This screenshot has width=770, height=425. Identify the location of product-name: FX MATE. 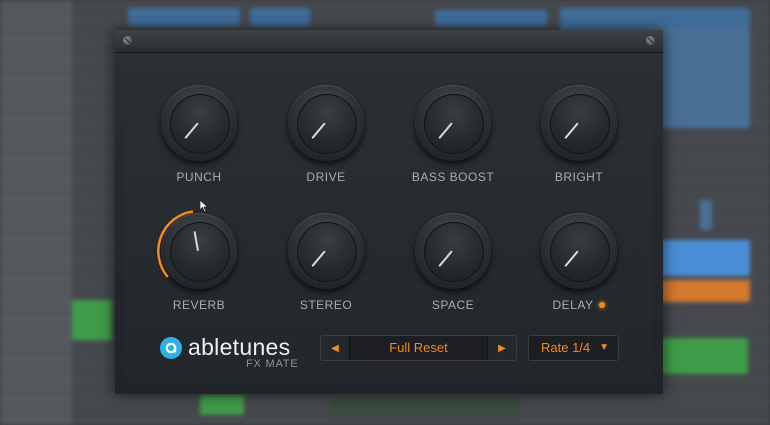
(272, 364).